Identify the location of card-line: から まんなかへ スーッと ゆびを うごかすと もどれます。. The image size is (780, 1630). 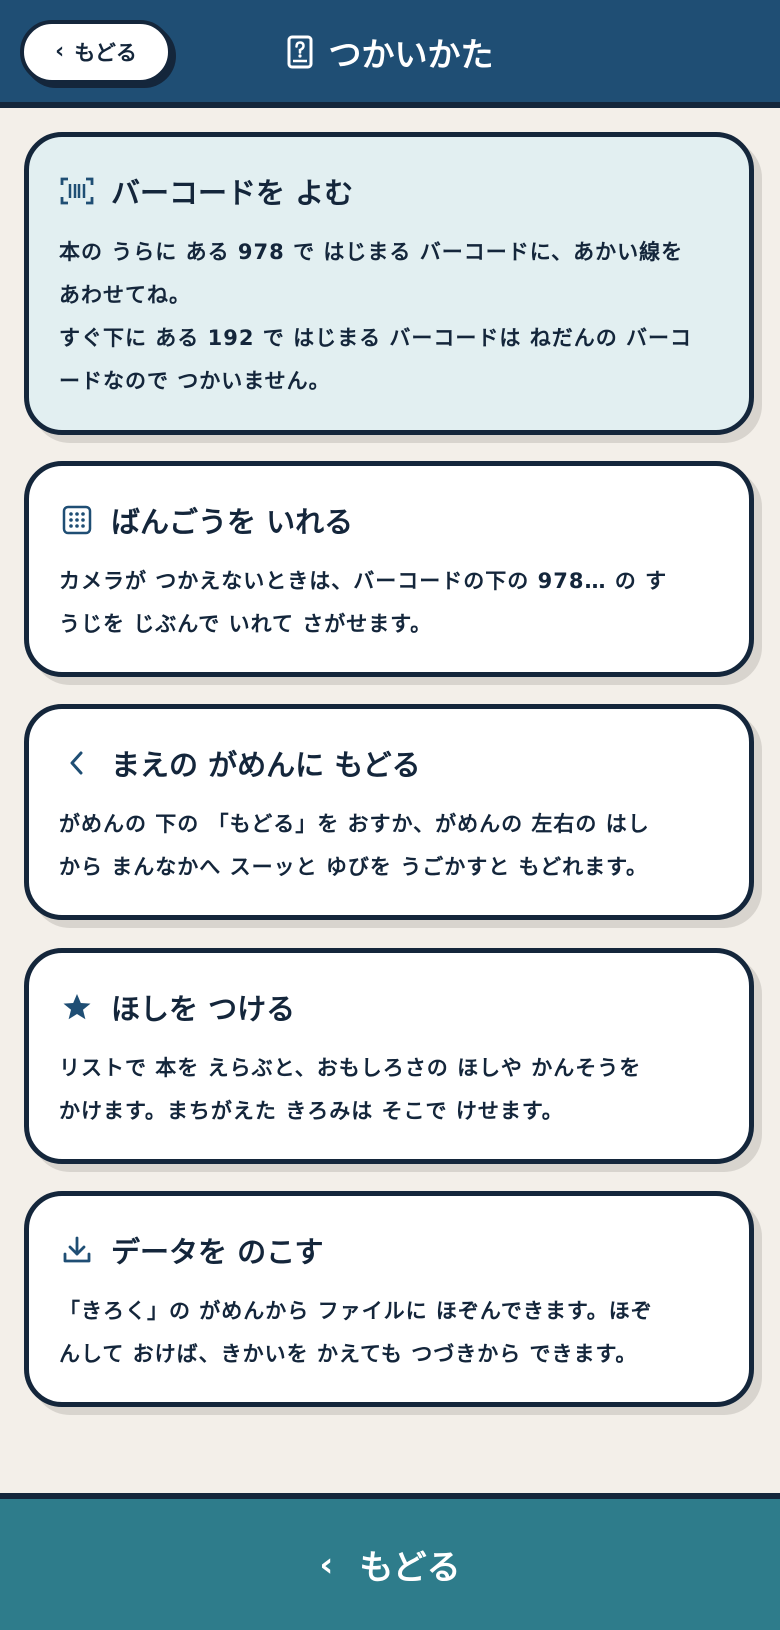
(354, 867).